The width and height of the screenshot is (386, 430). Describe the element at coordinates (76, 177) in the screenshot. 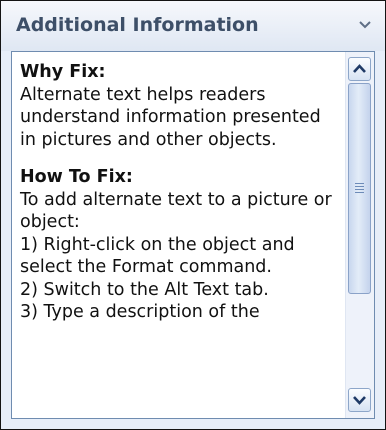

I see `how-to-fix-heading: How To Fix:` at that location.